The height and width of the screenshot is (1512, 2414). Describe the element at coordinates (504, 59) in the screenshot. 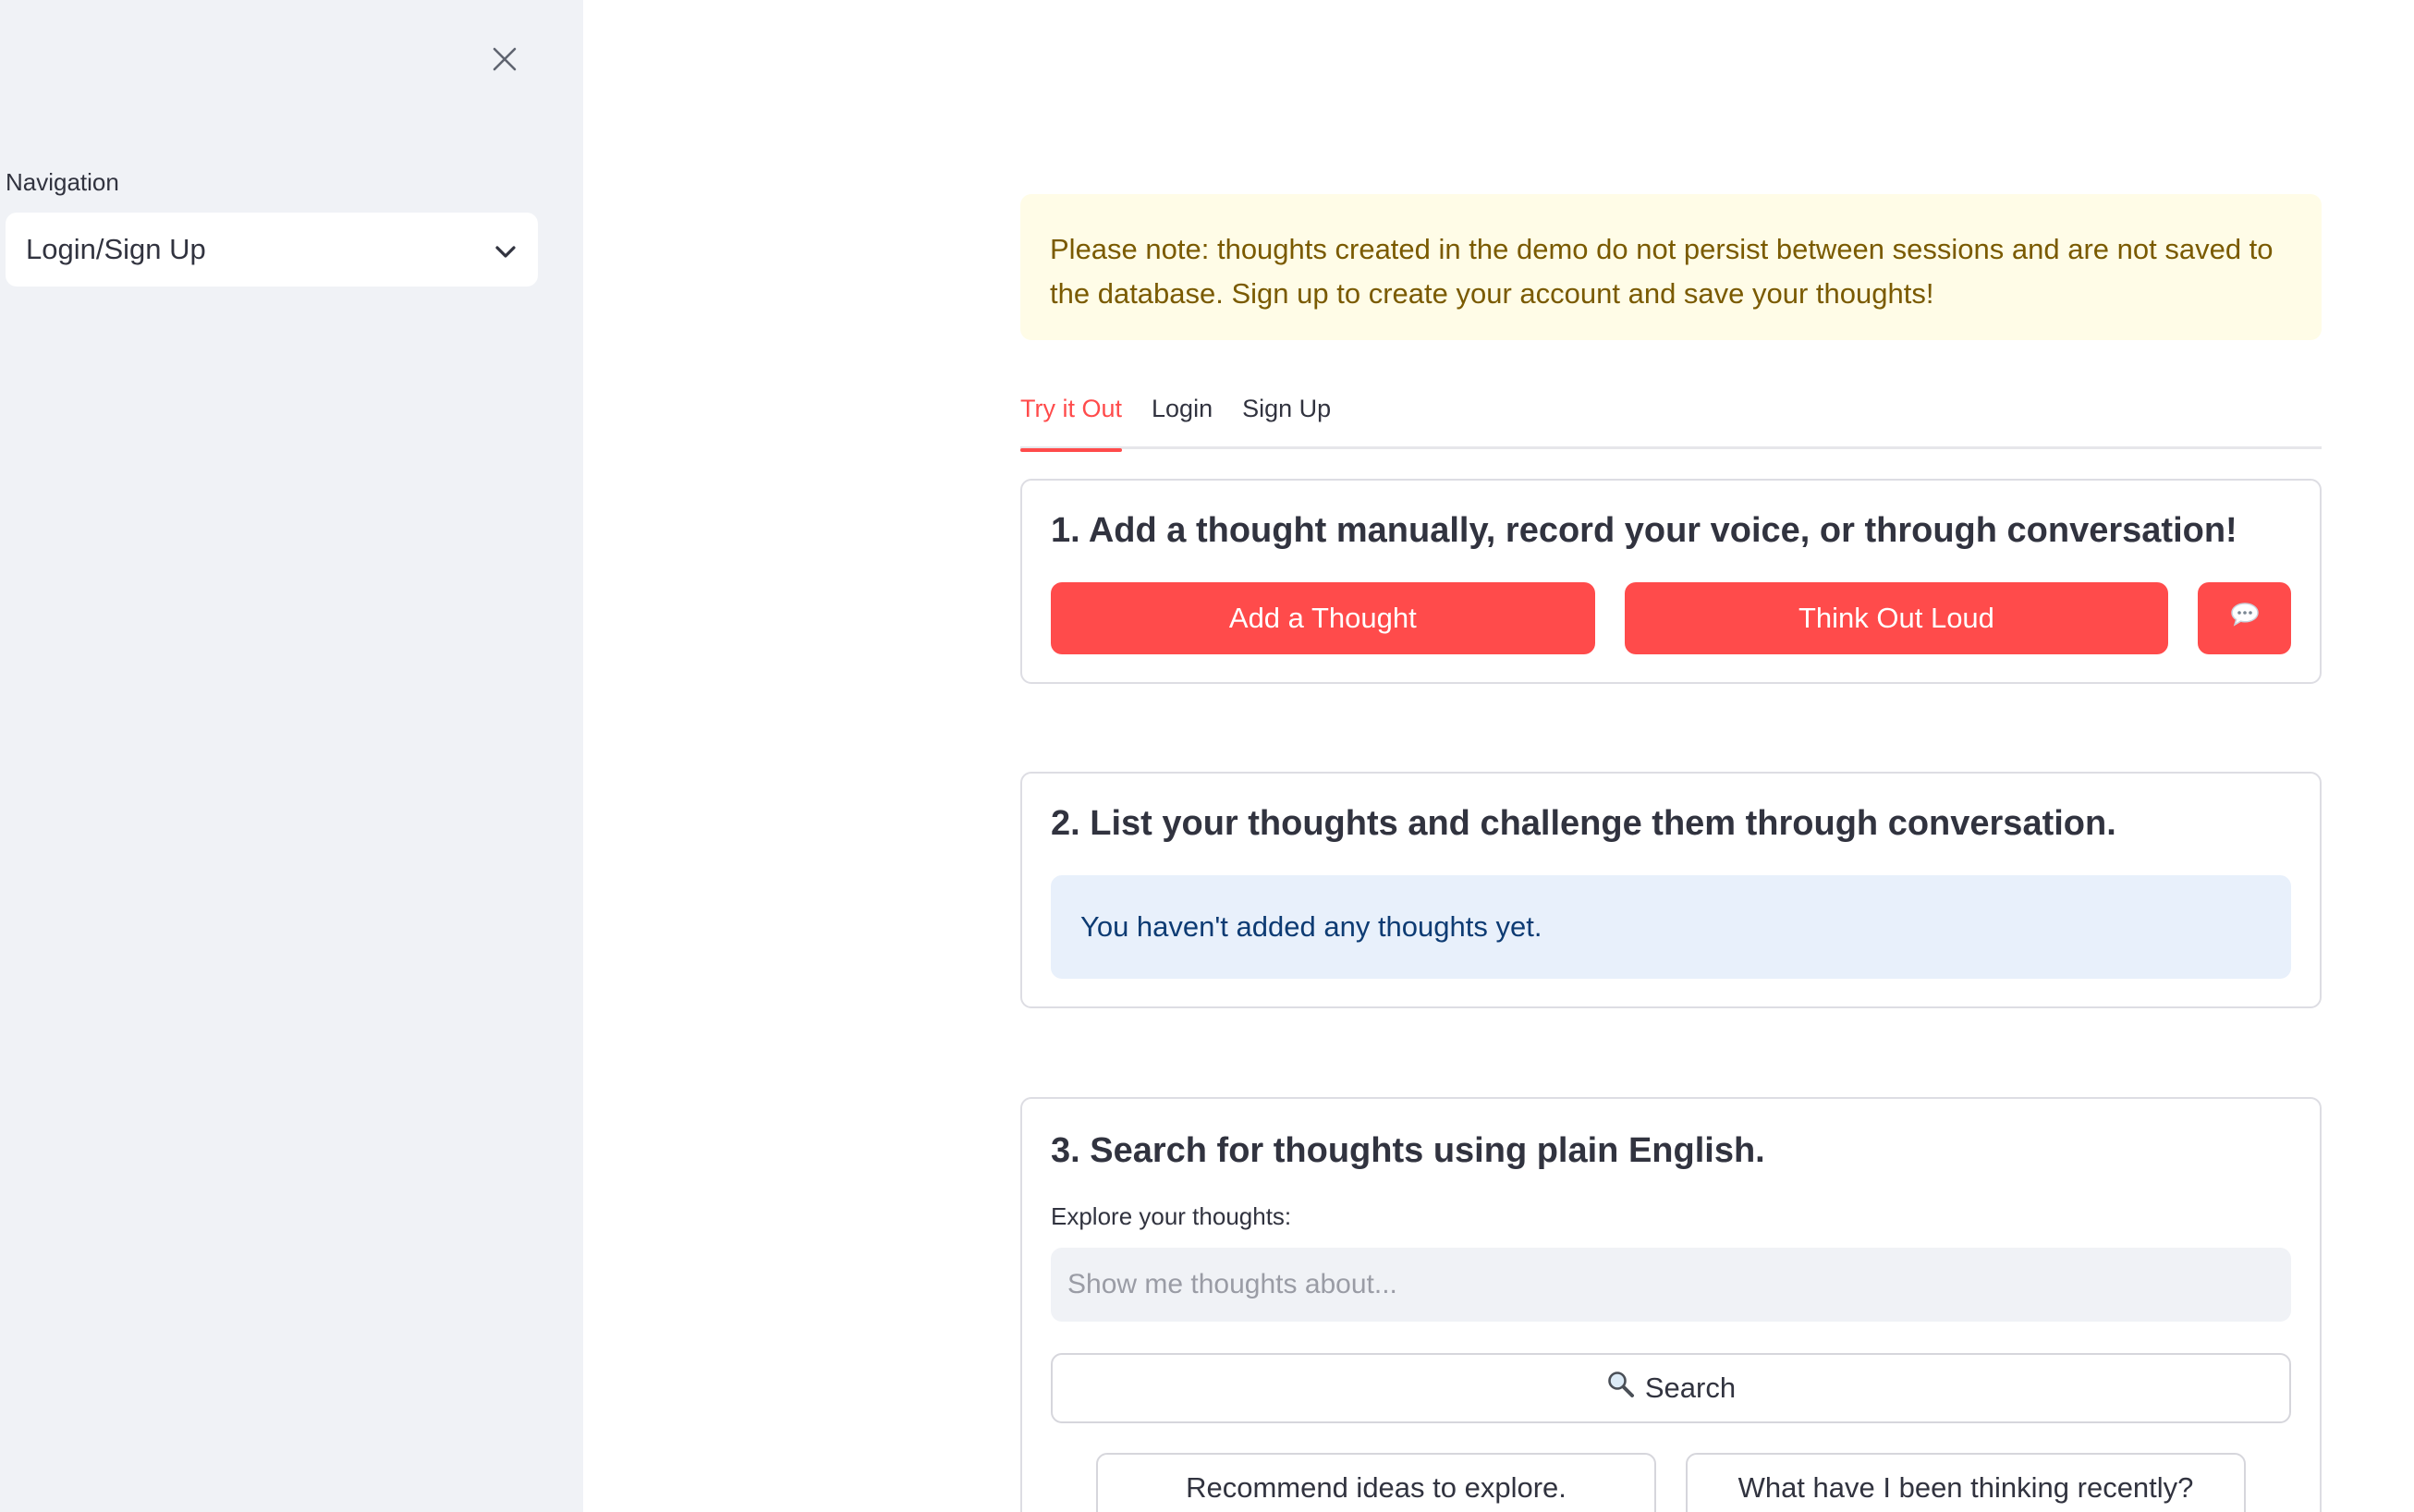

I see `close-icon` at that location.